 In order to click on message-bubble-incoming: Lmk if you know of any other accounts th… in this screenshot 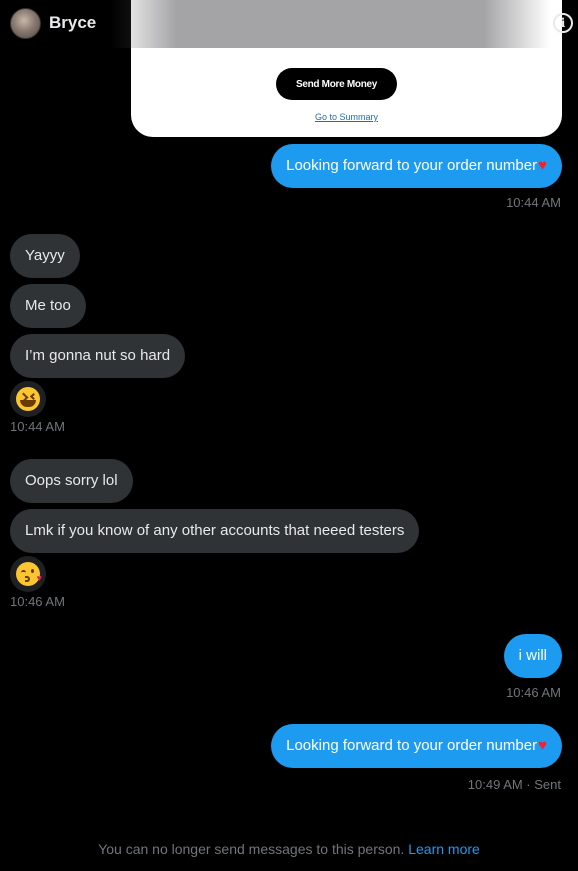, I will do `click(215, 531)`.